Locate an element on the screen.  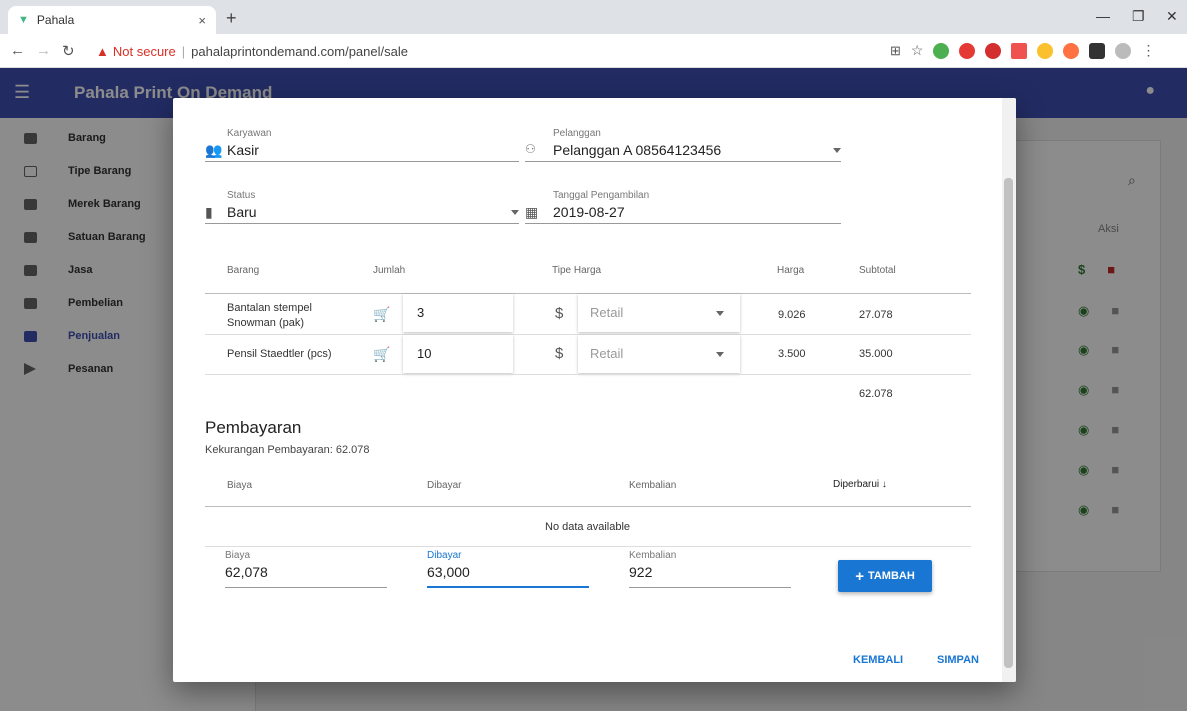
no-data-text: No data available is located at coordinates (588, 527).